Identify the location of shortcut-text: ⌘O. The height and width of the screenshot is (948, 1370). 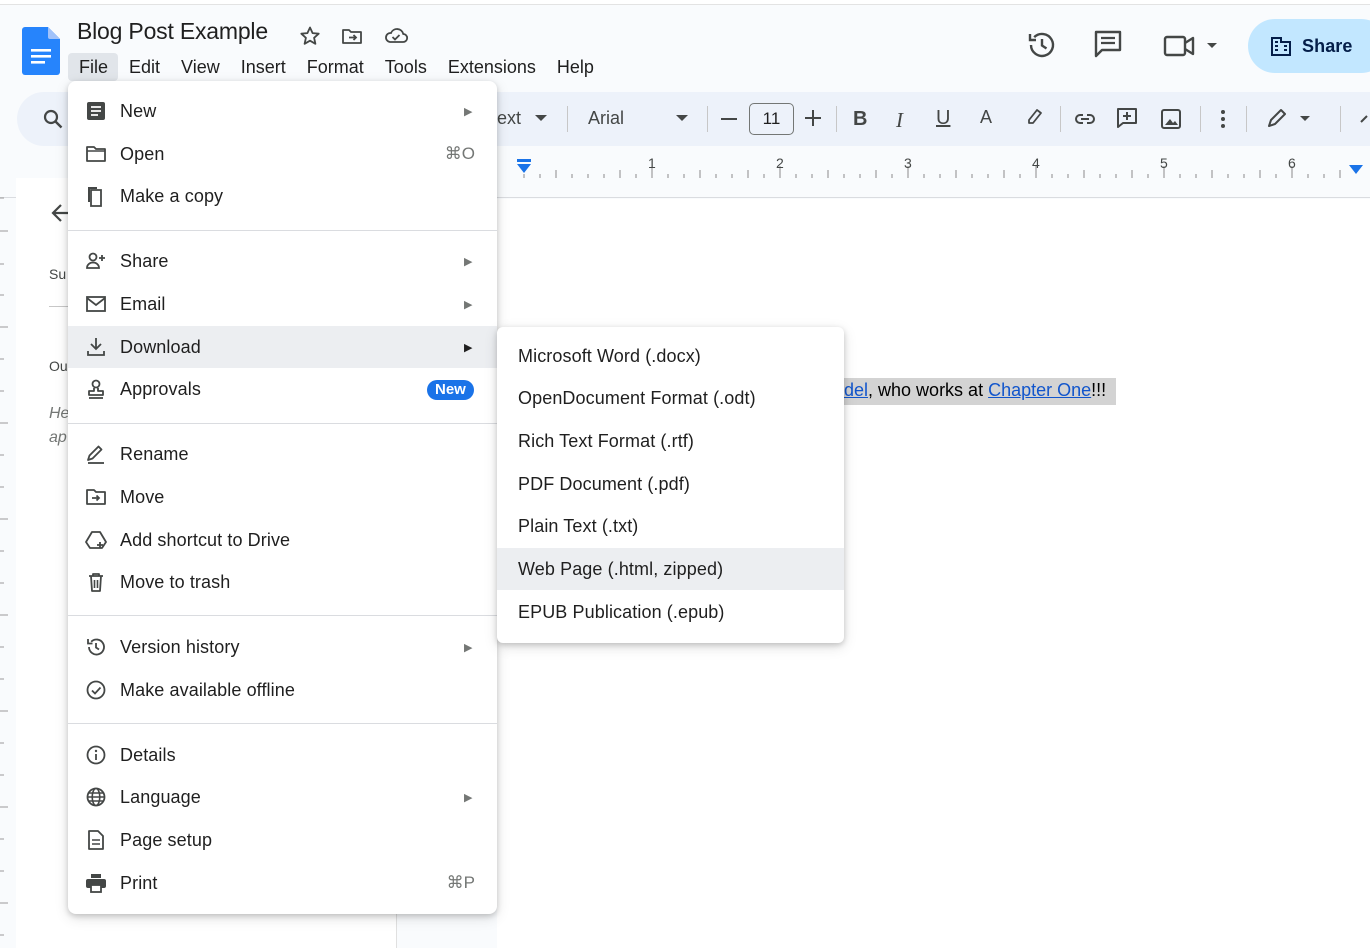
(459, 153).